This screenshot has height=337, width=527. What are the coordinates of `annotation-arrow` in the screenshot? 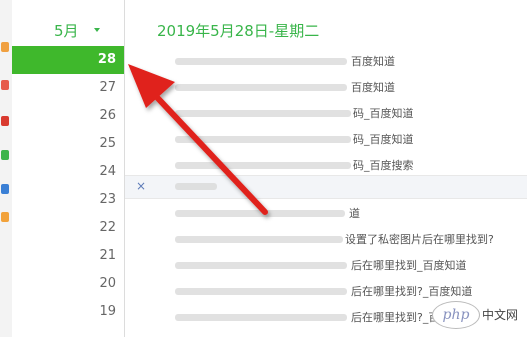 It's located at (198, 139).